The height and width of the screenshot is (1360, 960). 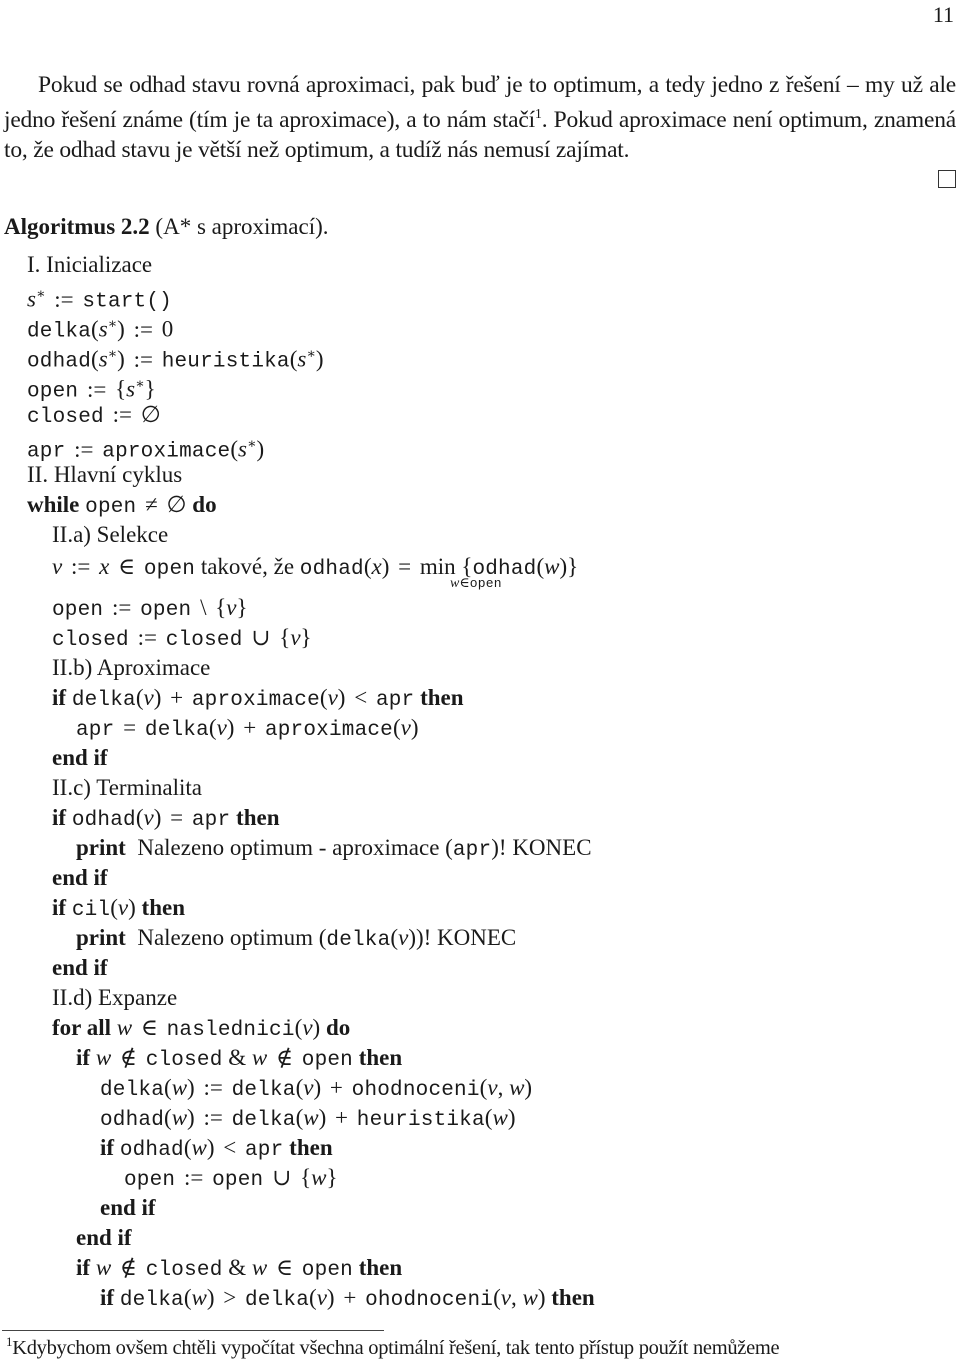 I want to click on section-init-heading: I. Inicializace, so click(x=89, y=265).